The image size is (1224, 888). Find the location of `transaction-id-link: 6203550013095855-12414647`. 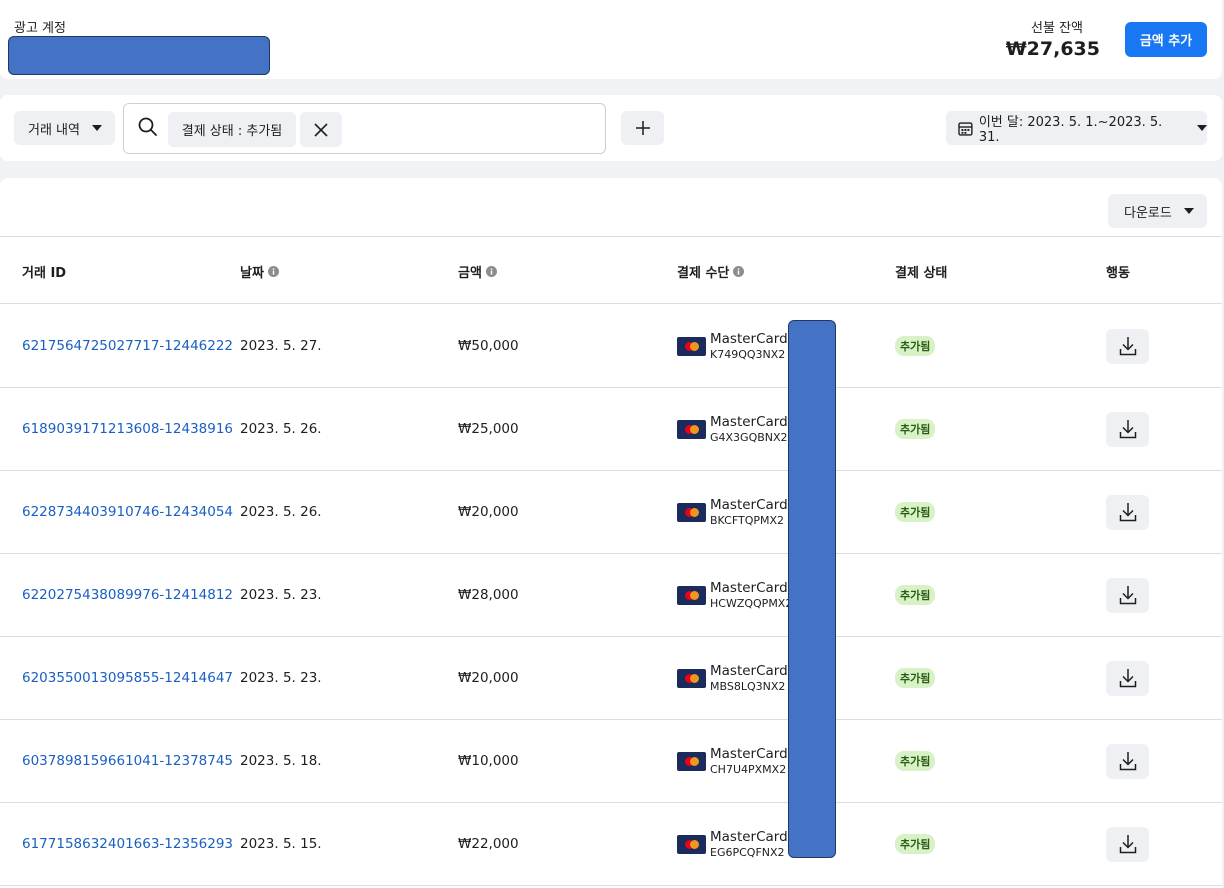

transaction-id-link: 6203550013095855-12414647 is located at coordinates (127, 678).